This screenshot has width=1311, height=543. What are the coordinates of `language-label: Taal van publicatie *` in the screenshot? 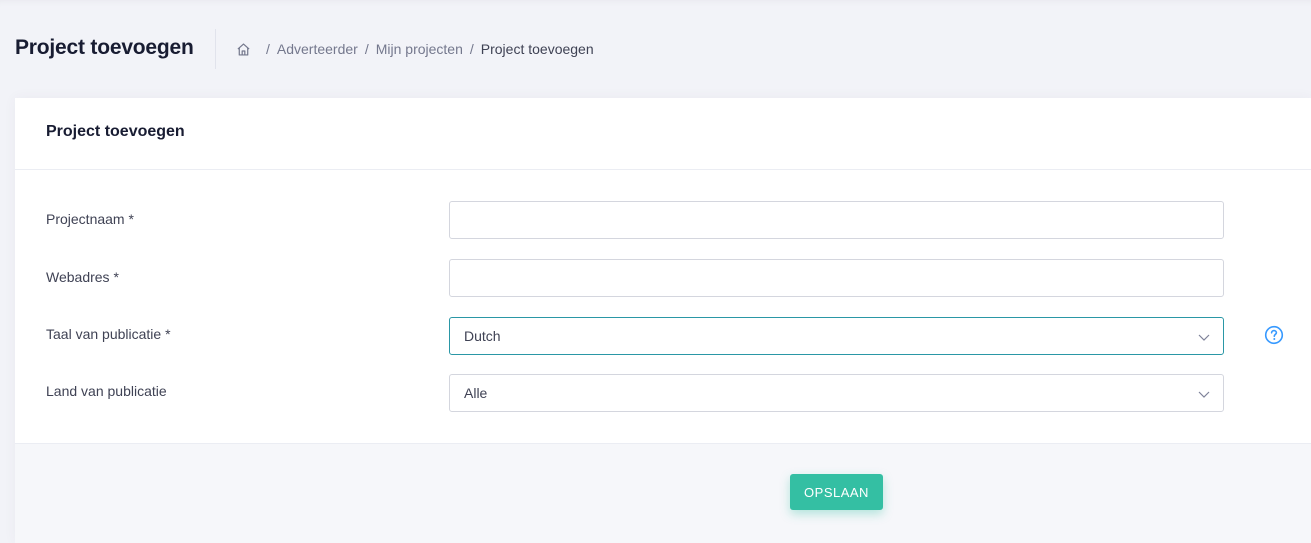 It's located at (108, 334).